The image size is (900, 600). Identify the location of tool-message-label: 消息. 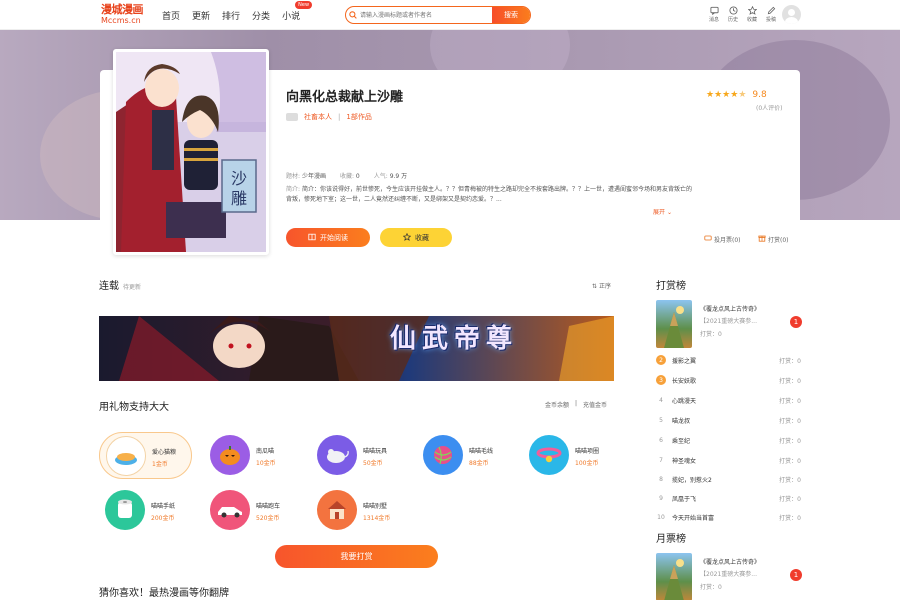
(713, 20).